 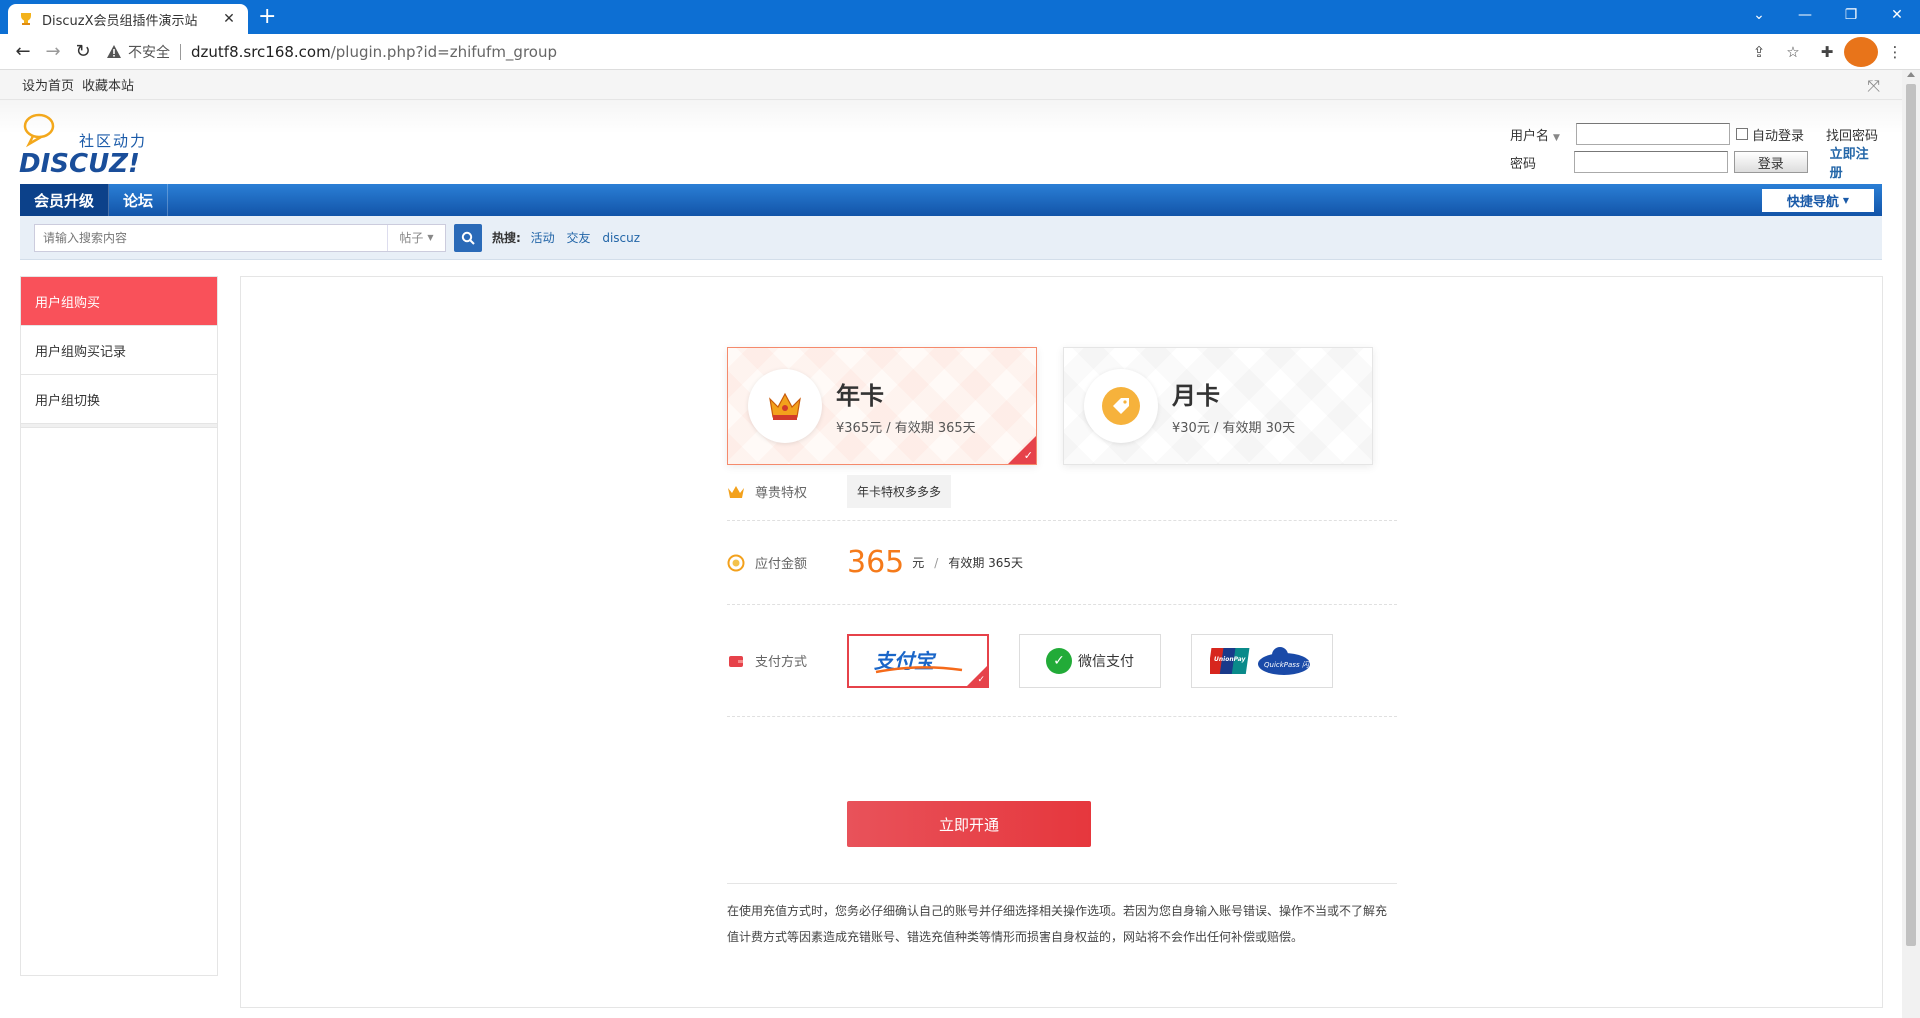 I want to click on url-host: dzutf8.src168.com, so click(x=261, y=51).